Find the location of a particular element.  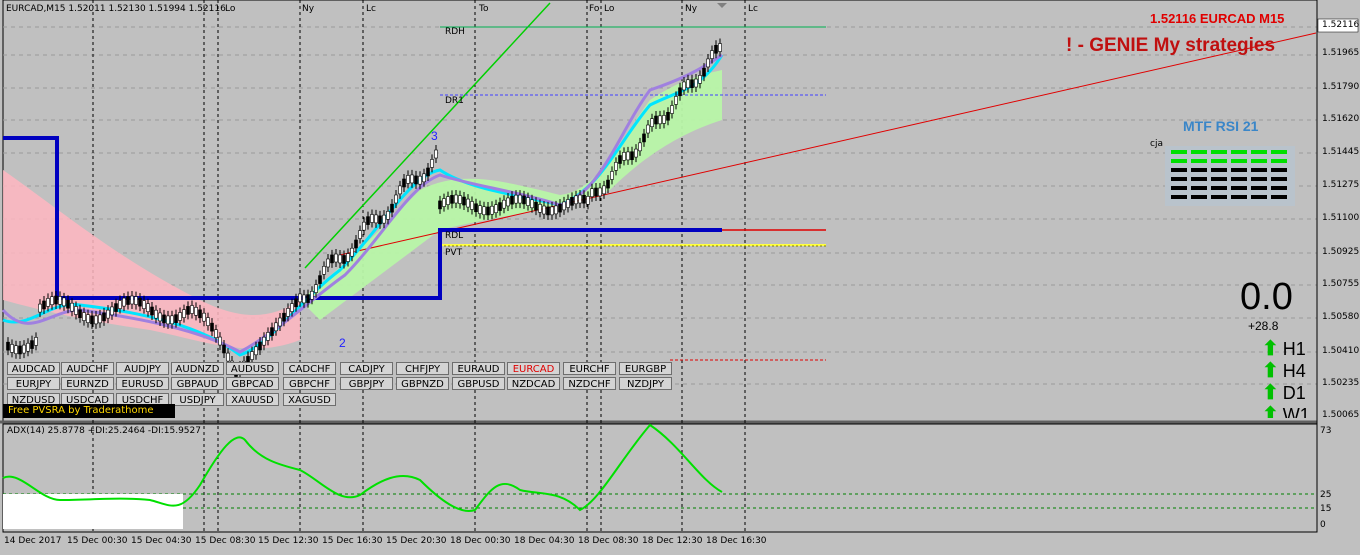

pair-button-cadjpy: CADJPY is located at coordinates (366, 368).